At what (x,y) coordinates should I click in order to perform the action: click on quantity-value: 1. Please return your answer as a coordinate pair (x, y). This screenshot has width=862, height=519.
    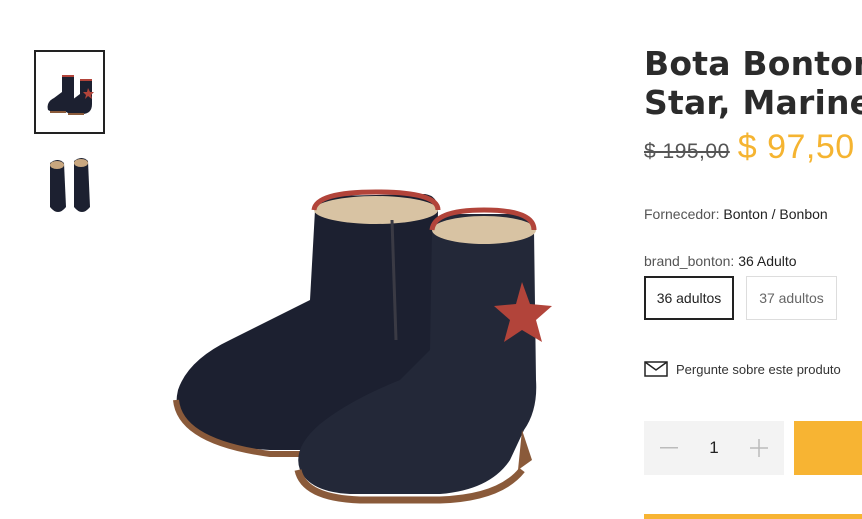
    Looking at the image, I should click on (714, 448).